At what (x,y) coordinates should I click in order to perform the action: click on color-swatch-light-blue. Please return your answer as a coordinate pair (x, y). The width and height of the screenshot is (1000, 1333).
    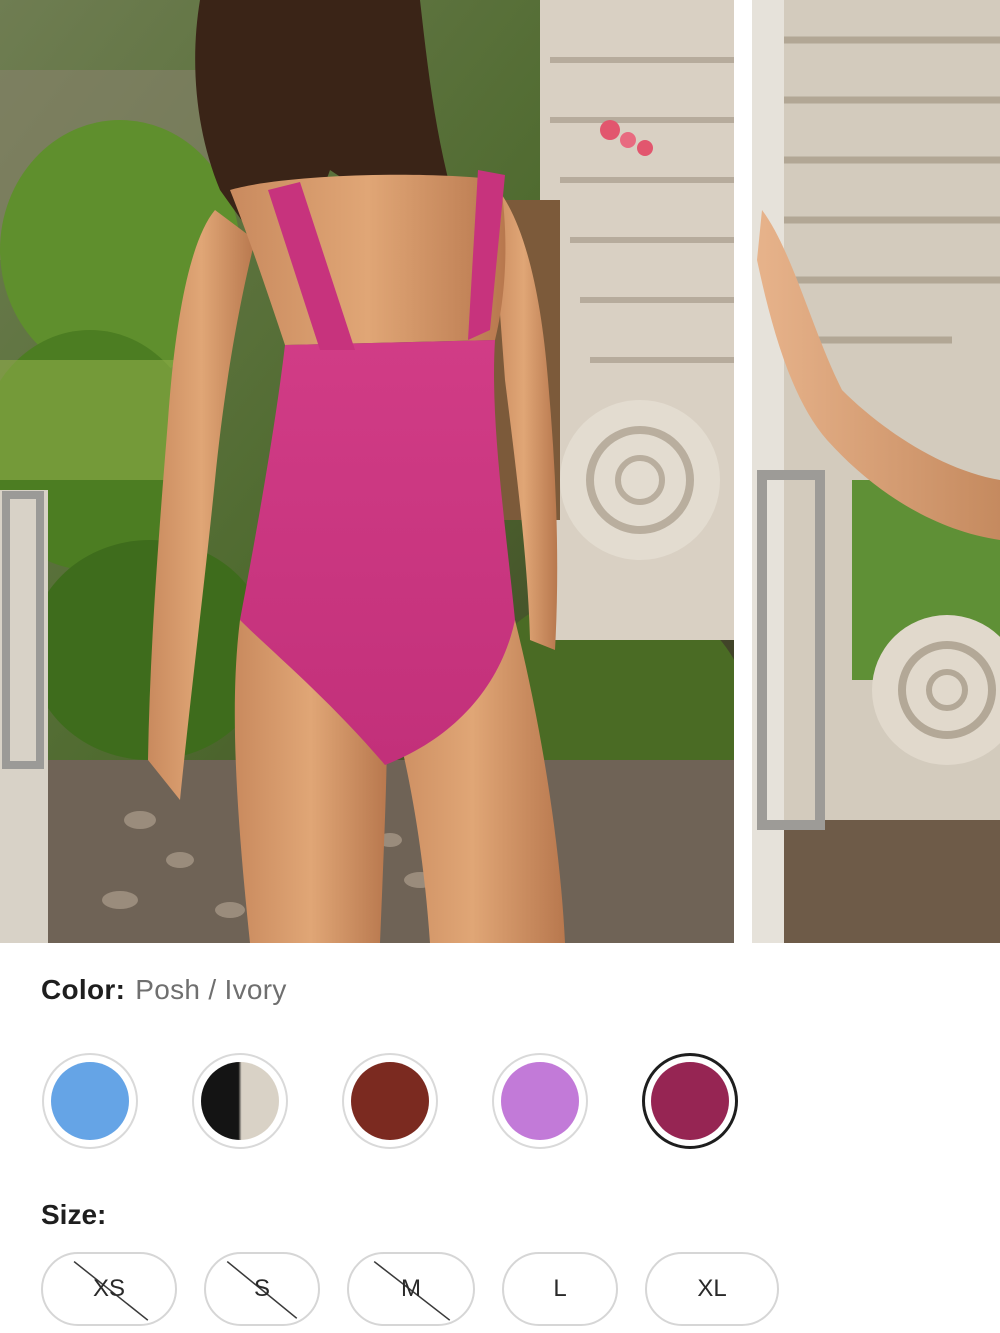
    Looking at the image, I should click on (90, 1101).